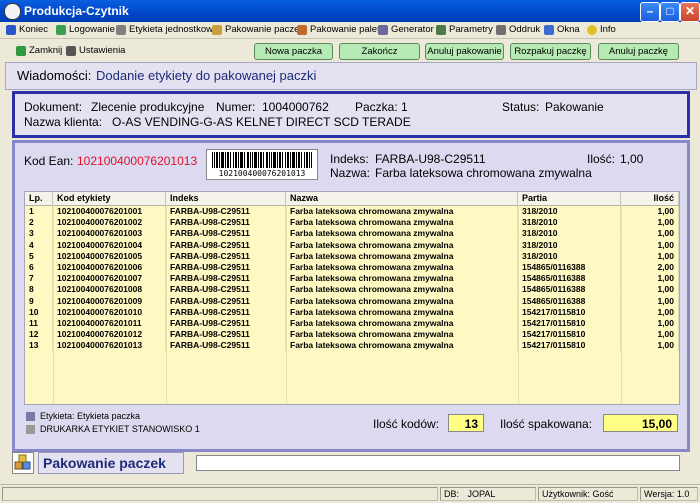 Image resolution: width=700 pixels, height=503 pixels. I want to click on menu-oddruk: Oddruk, so click(518, 30).